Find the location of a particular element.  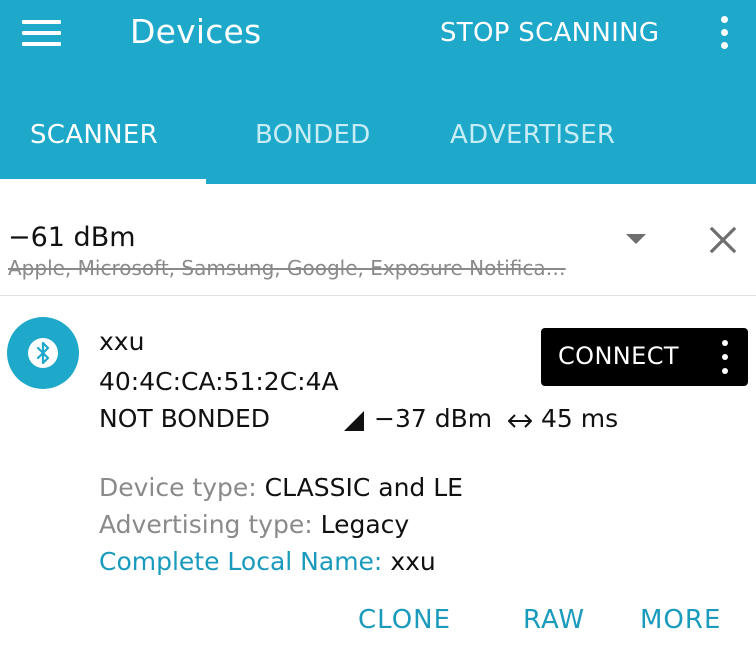

detail-key: Device type: is located at coordinates (178, 487).